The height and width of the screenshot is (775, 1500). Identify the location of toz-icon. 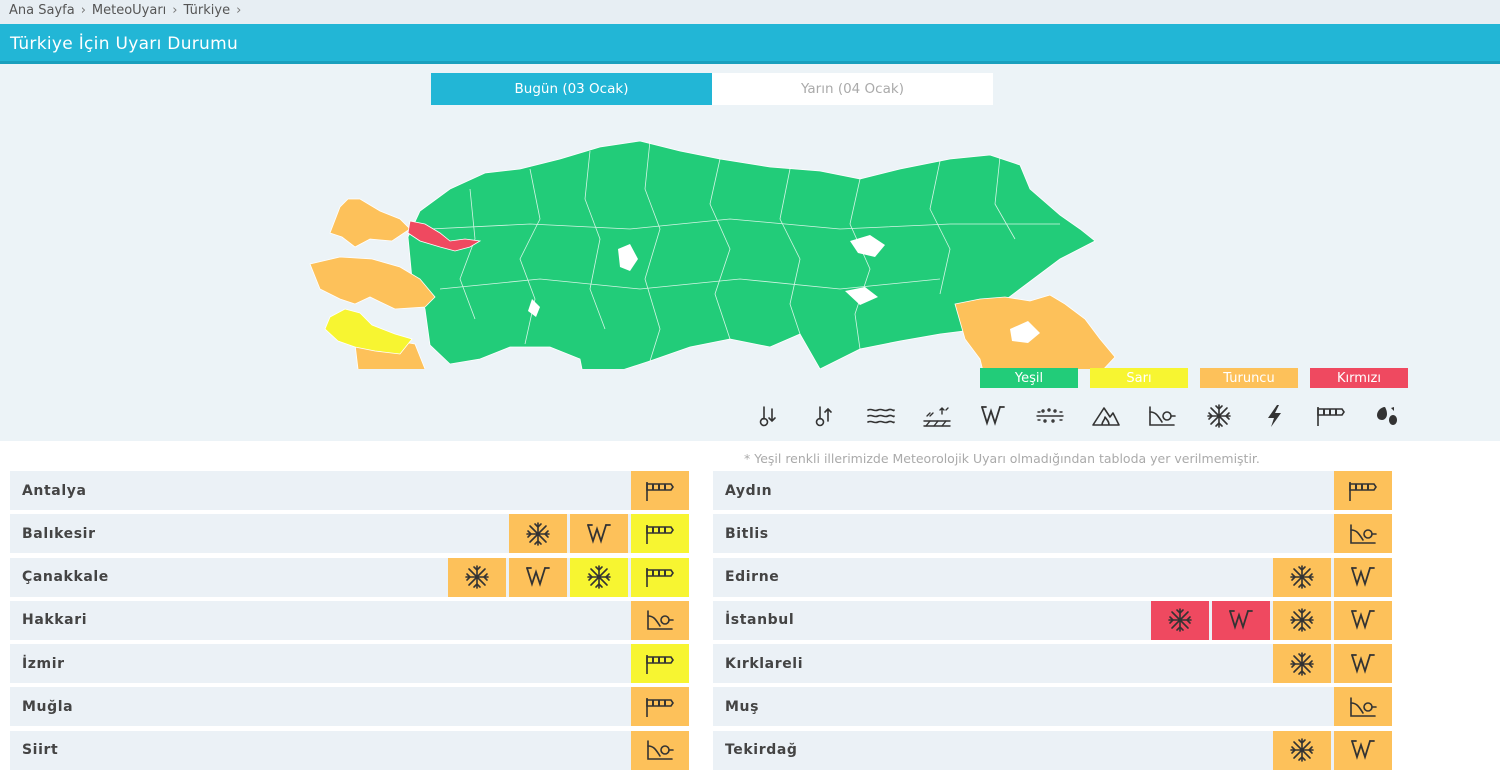
(1049, 416).